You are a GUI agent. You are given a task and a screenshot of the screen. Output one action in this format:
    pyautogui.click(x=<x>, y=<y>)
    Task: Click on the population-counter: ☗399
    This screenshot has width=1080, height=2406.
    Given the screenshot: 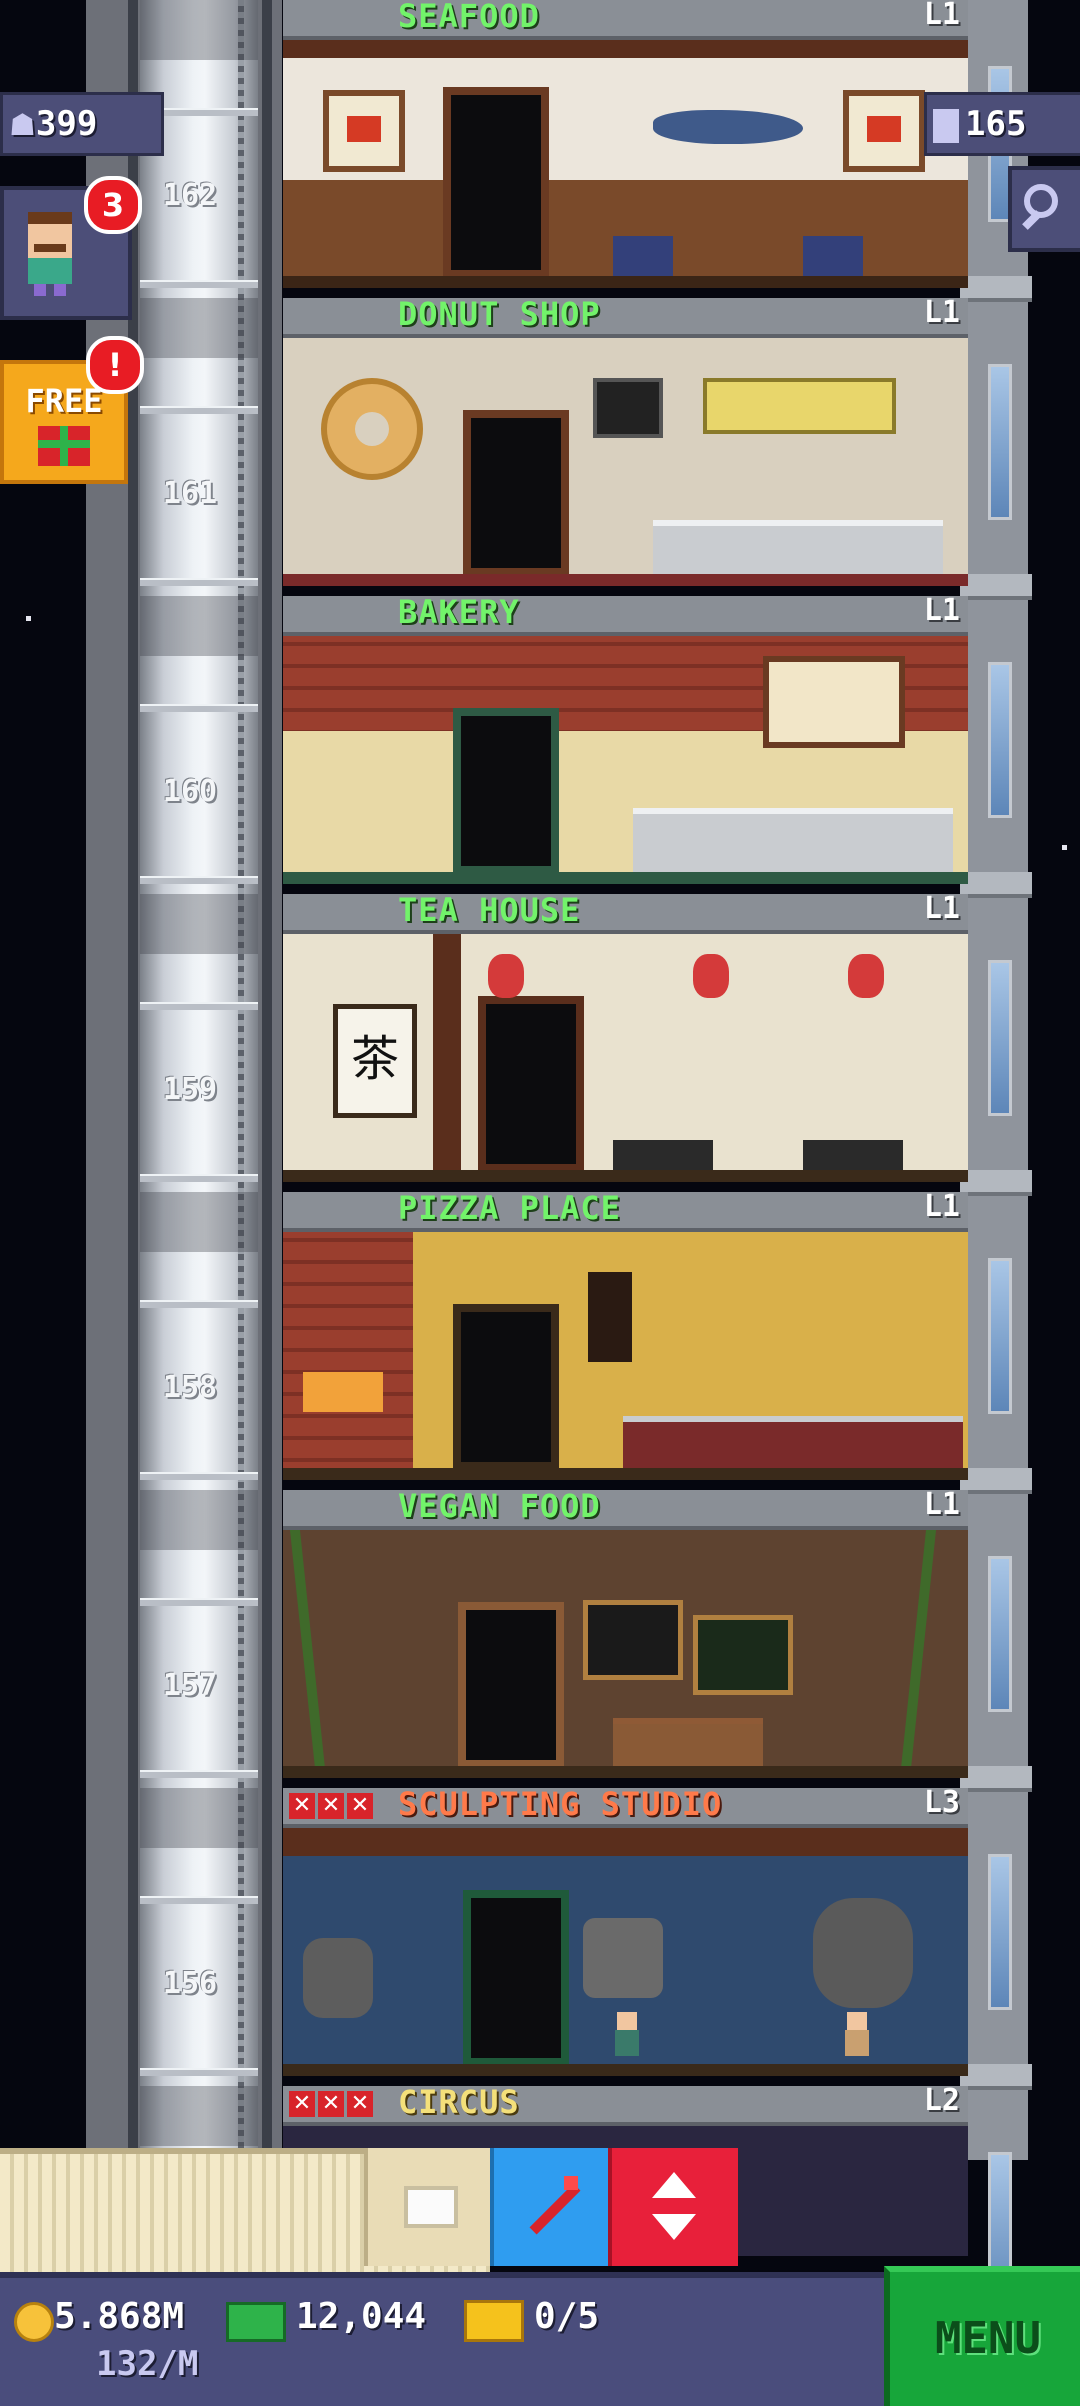 What is the action you would take?
    pyautogui.click(x=82, y=124)
    